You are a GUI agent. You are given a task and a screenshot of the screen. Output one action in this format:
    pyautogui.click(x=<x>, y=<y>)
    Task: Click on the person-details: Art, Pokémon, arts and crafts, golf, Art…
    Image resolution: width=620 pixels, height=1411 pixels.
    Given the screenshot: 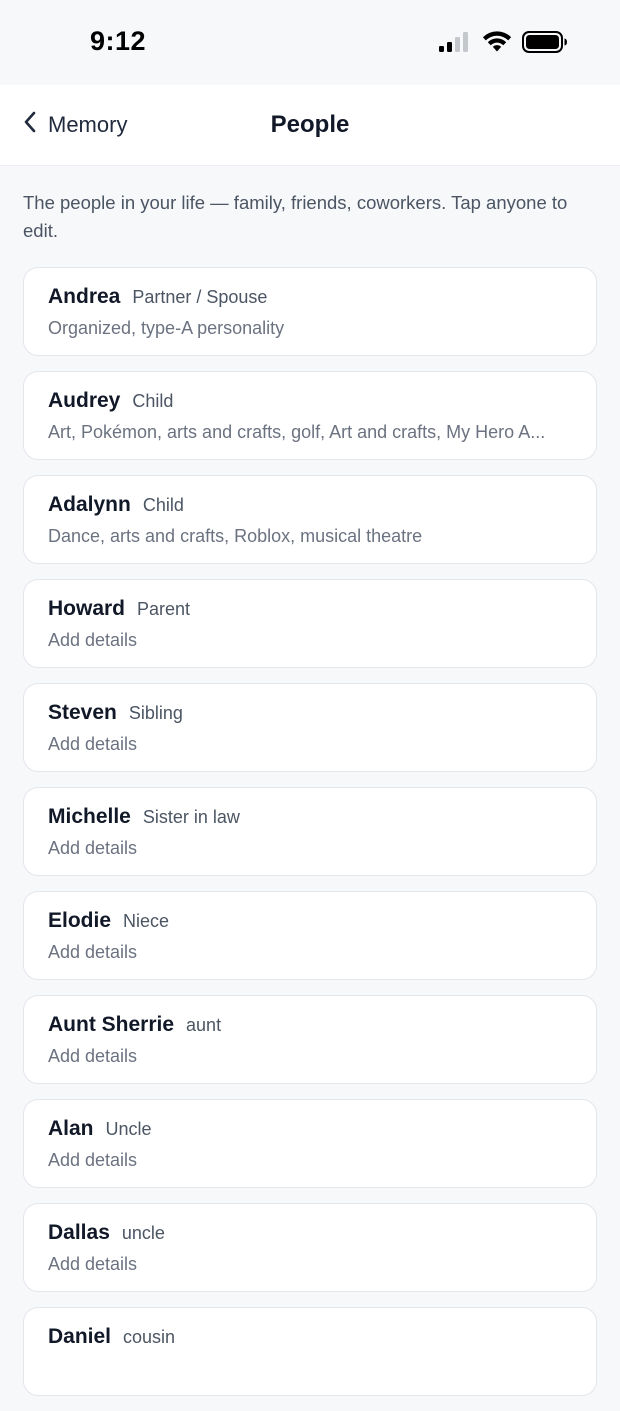 What is the action you would take?
    pyautogui.click(x=297, y=432)
    